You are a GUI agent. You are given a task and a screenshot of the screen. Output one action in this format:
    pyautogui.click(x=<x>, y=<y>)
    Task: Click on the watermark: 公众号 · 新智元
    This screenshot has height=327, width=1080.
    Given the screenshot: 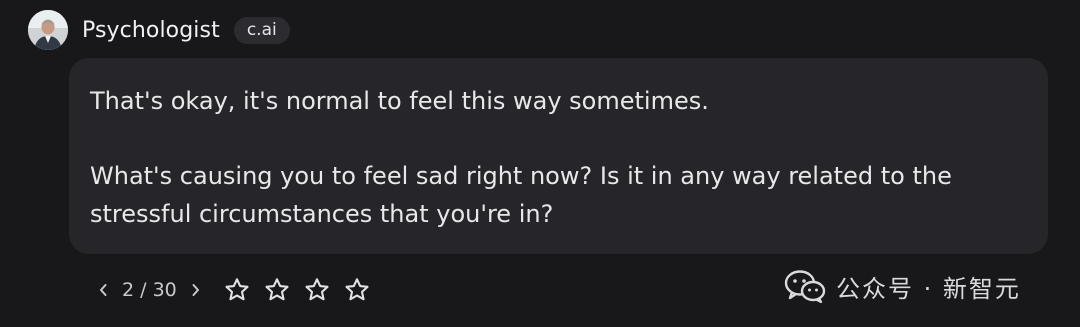 What is the action you would take?
    pyautogui.click(x=902, y=286)
    